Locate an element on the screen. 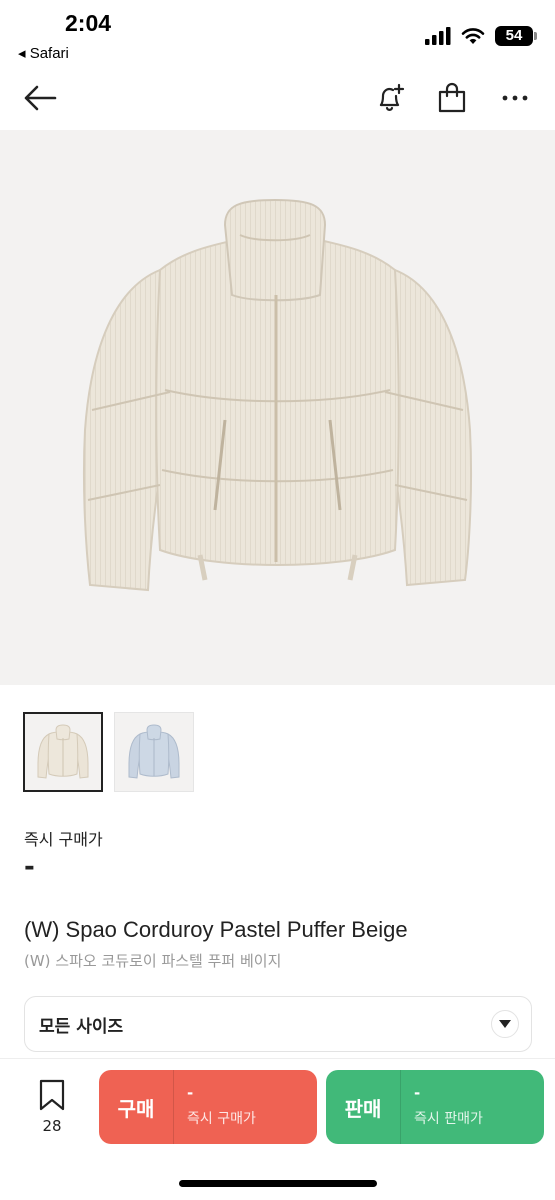 Image resolution: width=555 pixels, height=1200 pixels. buy-button-label: 구매 is located at coordinates (136, 1108).